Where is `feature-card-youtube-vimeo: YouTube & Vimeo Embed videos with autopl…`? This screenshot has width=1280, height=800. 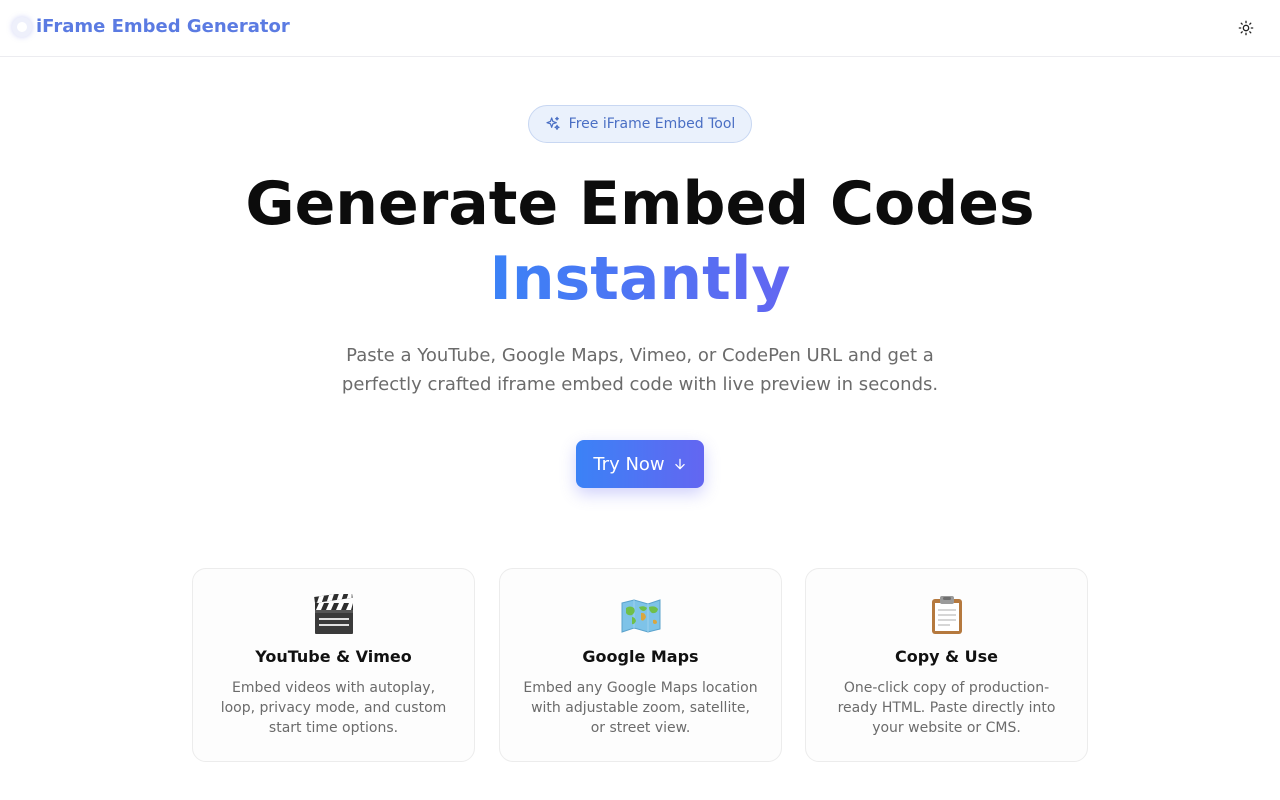
feature-card-youtube-vimeo: YouTube & Vimeo Embed videos with autopl… is located at coordinates (333, 665).